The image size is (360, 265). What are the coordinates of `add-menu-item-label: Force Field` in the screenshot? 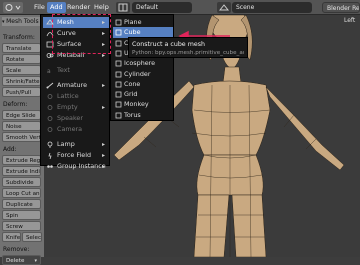 It's located at (74, 155).